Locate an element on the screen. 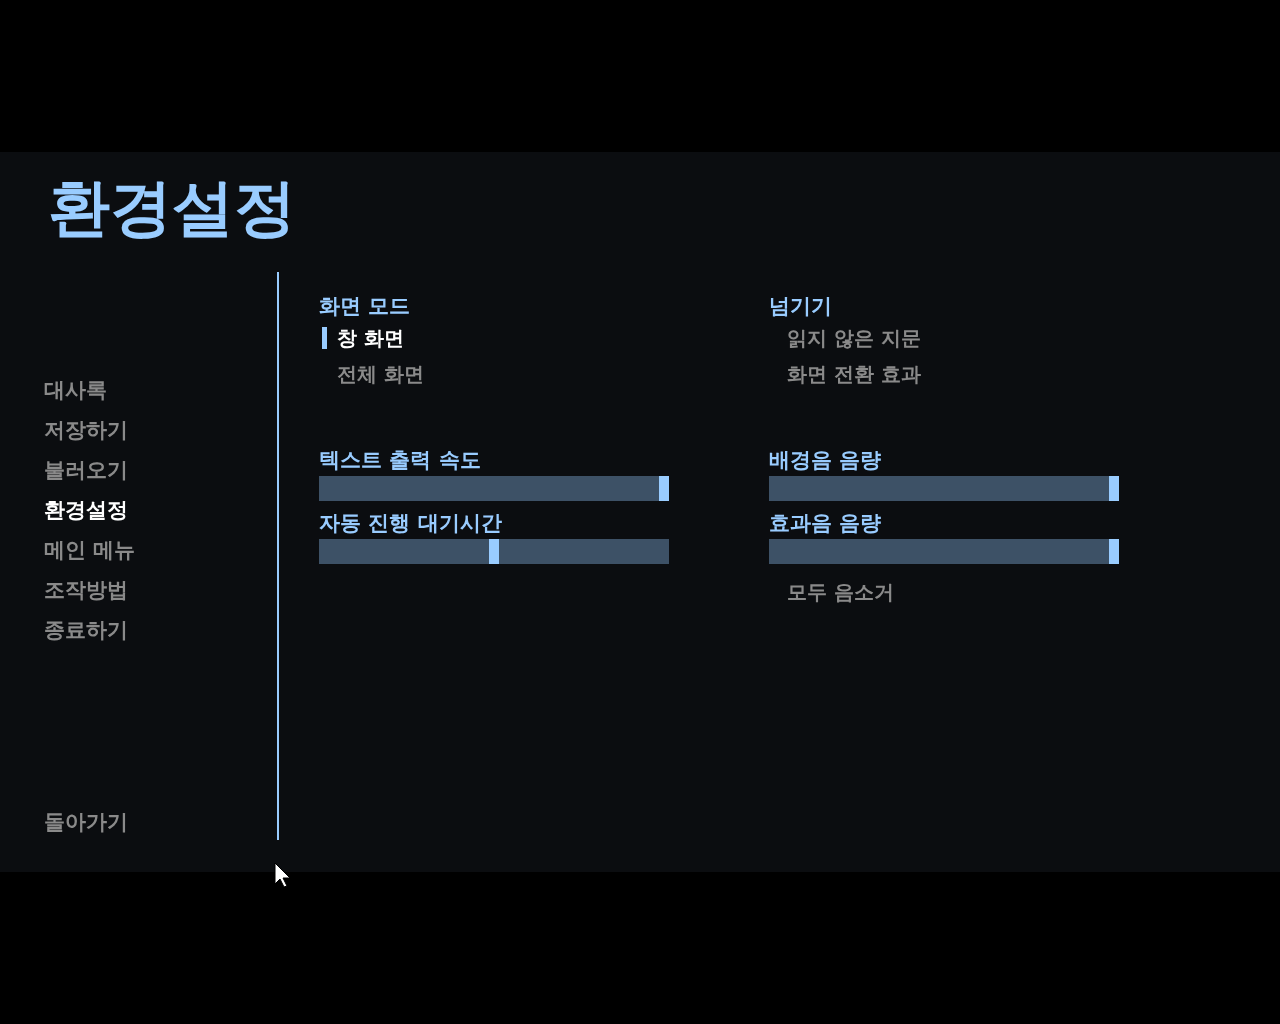  checkbox-option: 모두 음소거 is located at coordinates (840, 592).